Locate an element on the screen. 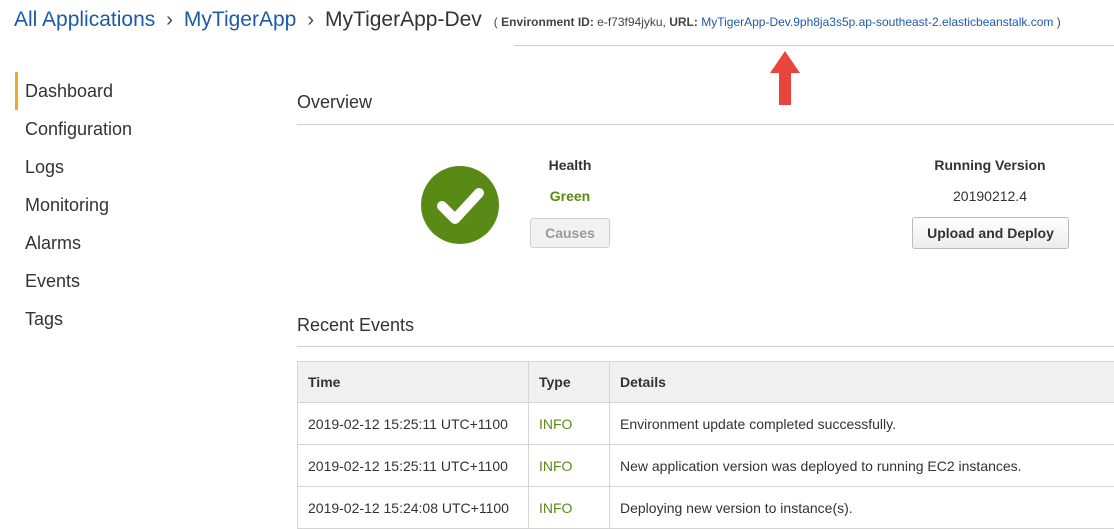 The height and width of the screenshot is (529, 1114). breadcrumb-app: MyTigerApp is located at coordinates (240, 20).